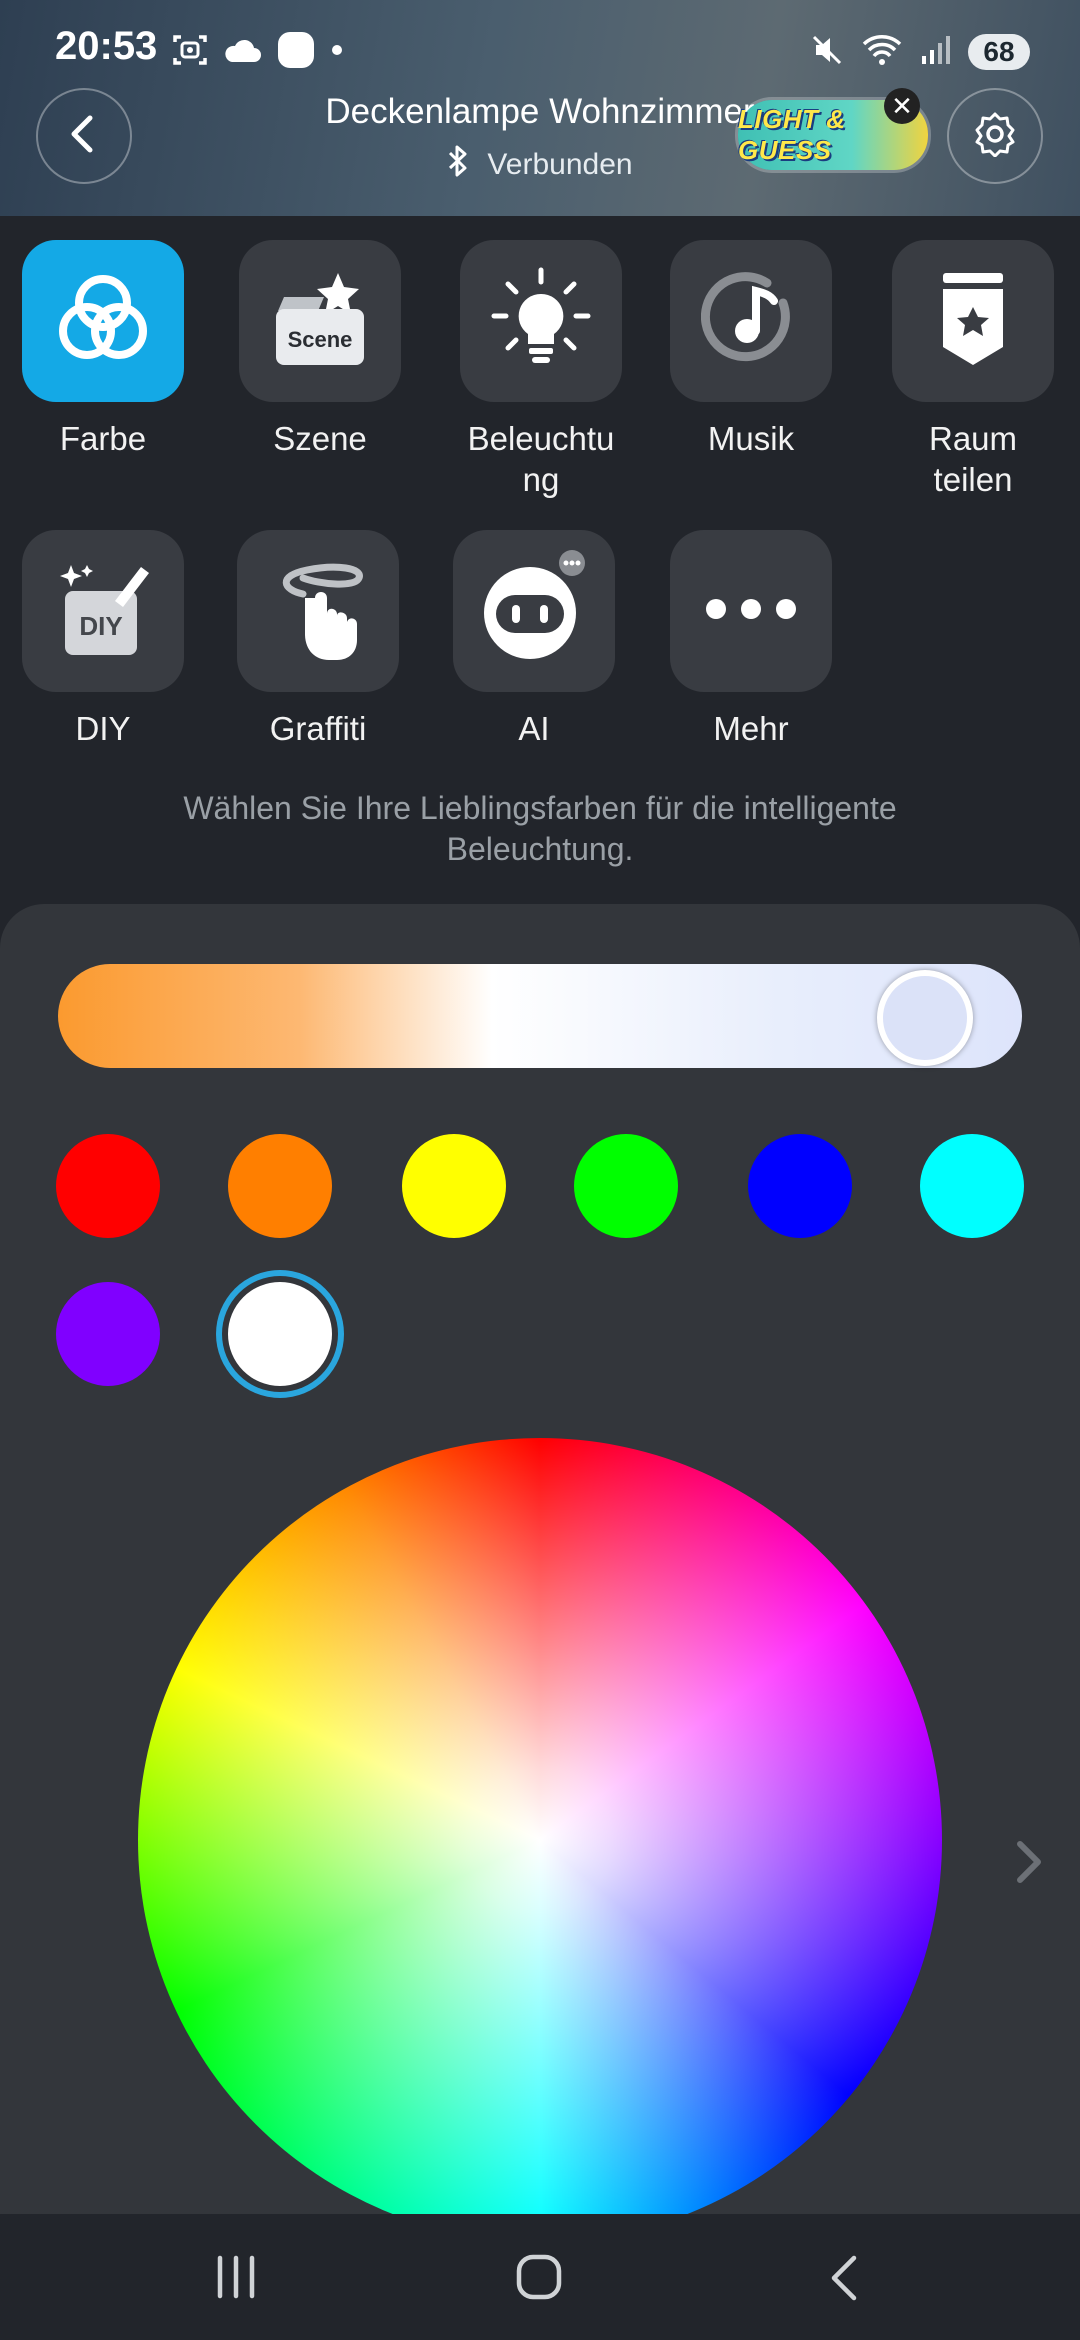 The width and height of the screenshot is (1080, 2340). Describe the element at coordinates (973, 459) in the screenshot. I see `mode-label-raum-teilen: Raum teilen` at that location.